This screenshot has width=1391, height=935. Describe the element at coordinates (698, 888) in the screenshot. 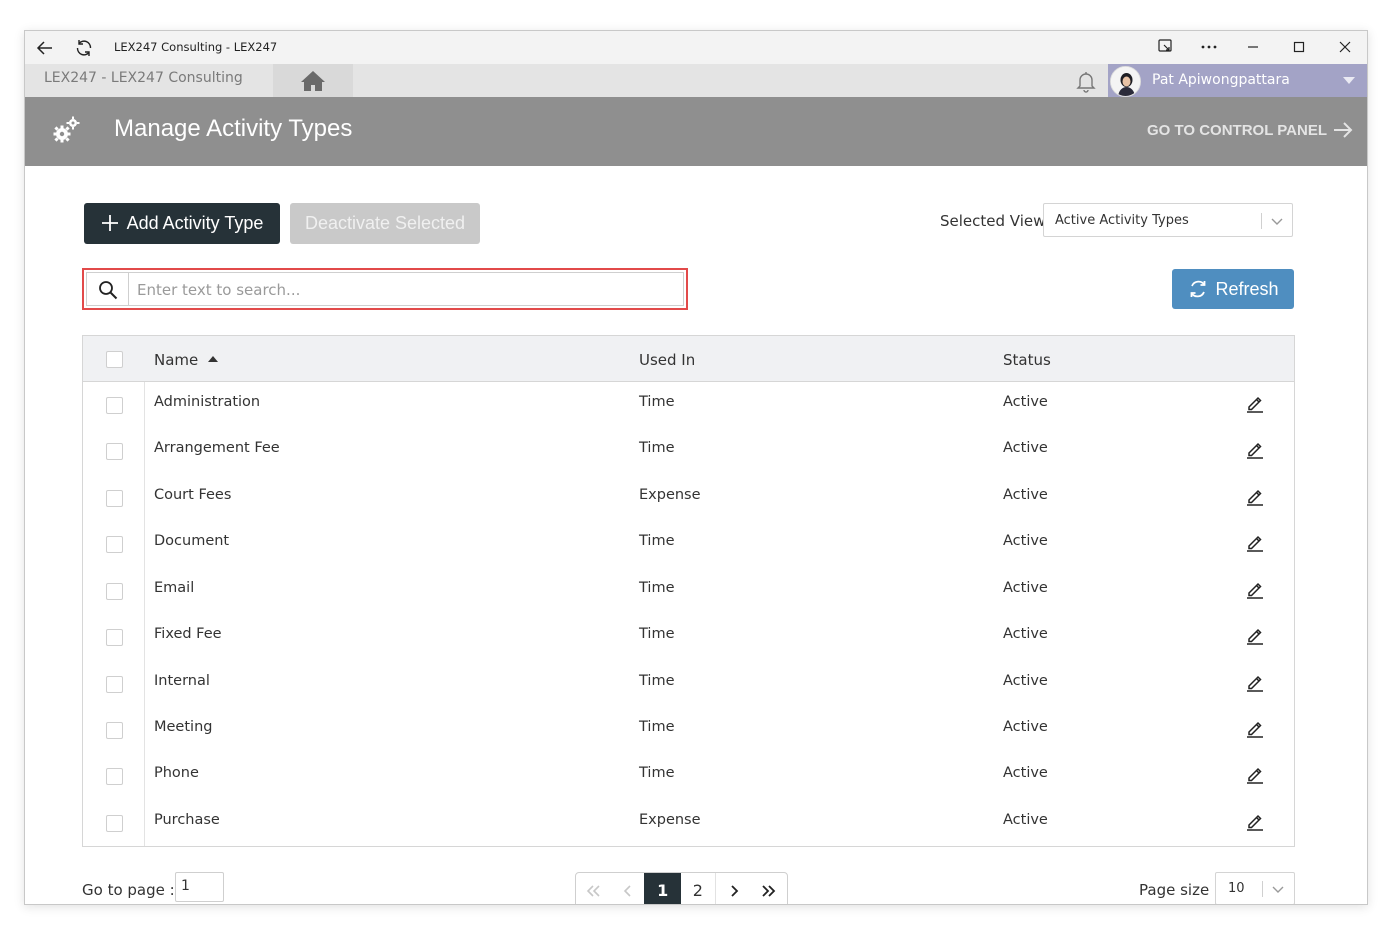

I see `page-2-button: 2` at that location.